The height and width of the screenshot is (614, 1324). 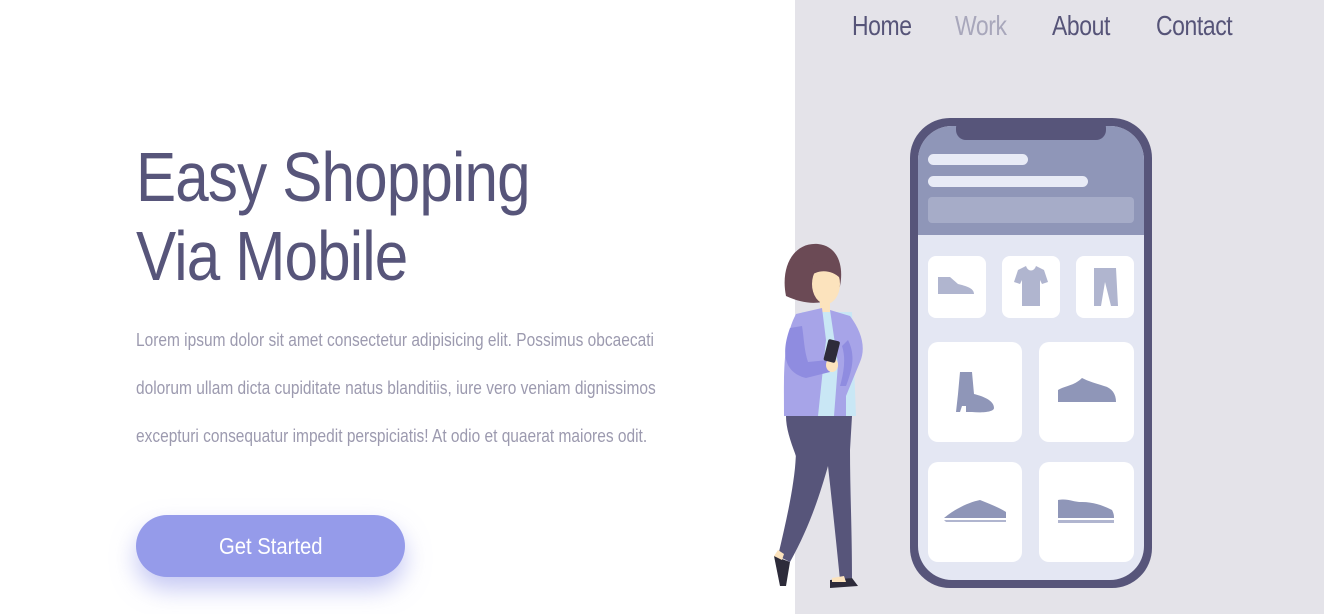 What do you see at coordinates (333, 216) in the screenshot?
I see `hero-title: Easy Shopping Via Mobile` at bounding box center [333, 216].